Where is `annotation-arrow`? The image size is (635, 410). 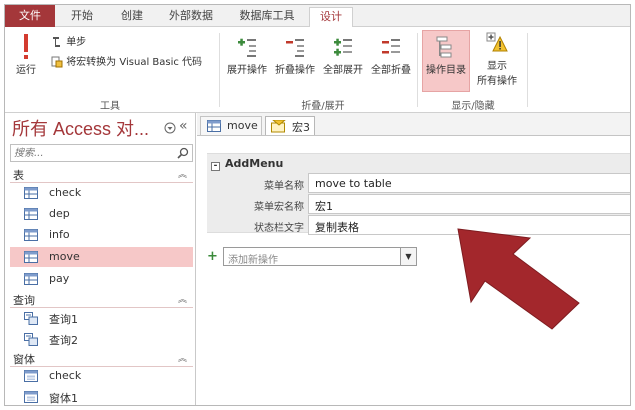
annotation-arrow is located at coordinates (518, 279).